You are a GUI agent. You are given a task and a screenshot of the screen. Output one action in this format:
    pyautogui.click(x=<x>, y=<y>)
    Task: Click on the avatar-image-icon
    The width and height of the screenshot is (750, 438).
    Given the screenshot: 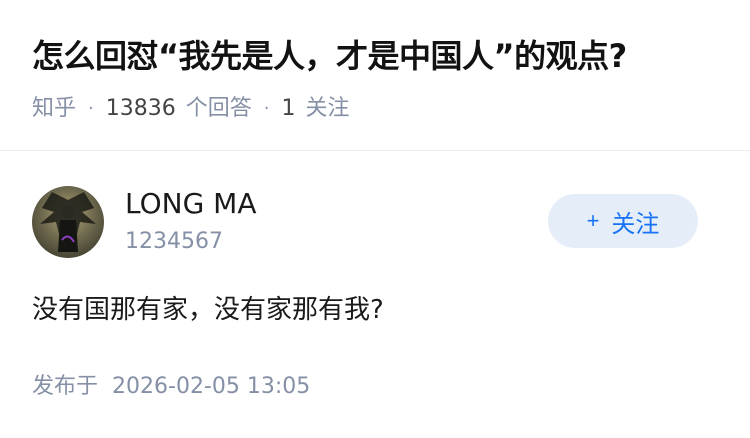 What is the action you would take?
    pyautogui.click(x=68, y=222)
    